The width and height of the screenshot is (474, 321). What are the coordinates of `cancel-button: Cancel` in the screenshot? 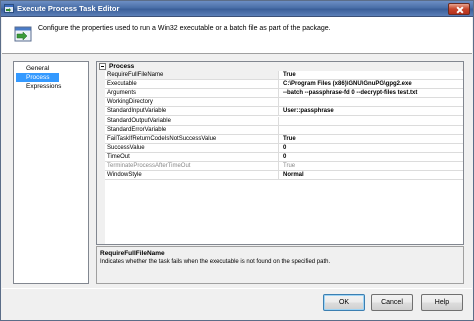 It's located at (392, 302).